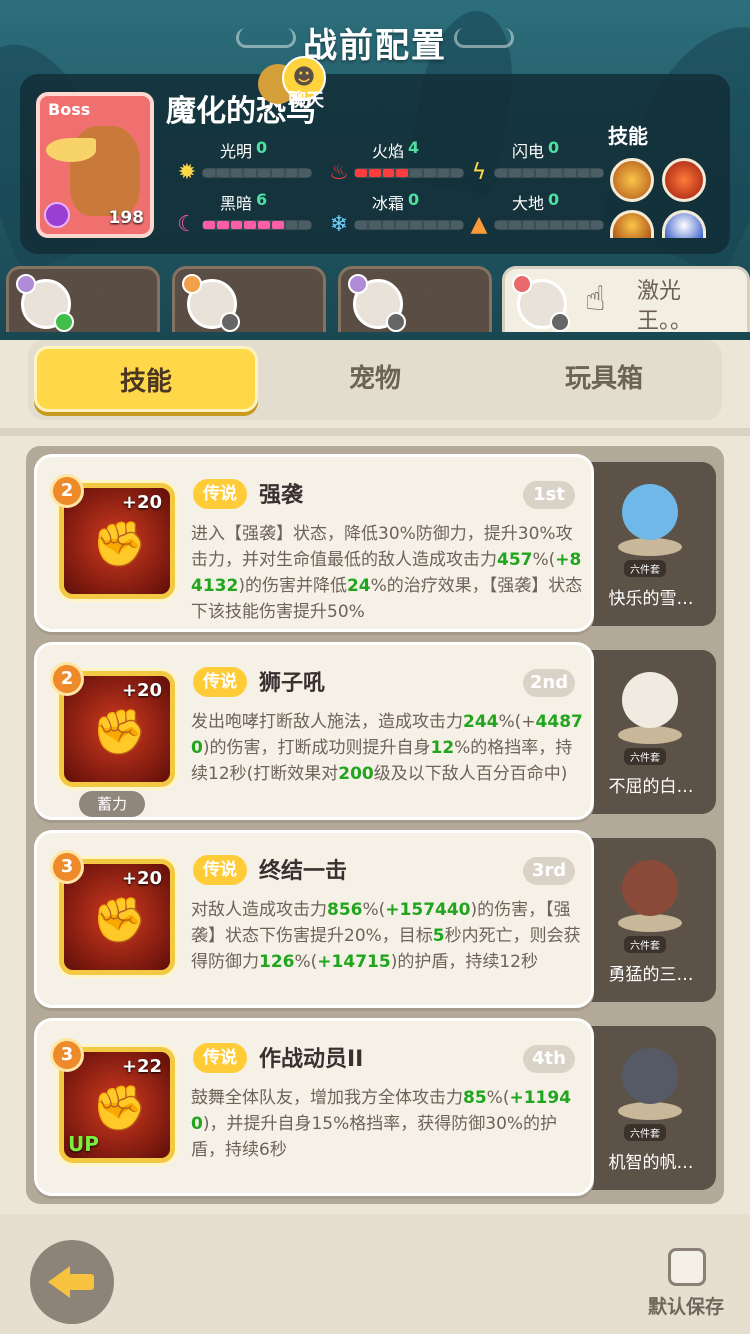  What do you see at coordinates (292, 683) in the screenshot?
I see `skill-name: 狮子吼` at bounding box center [292, 683].